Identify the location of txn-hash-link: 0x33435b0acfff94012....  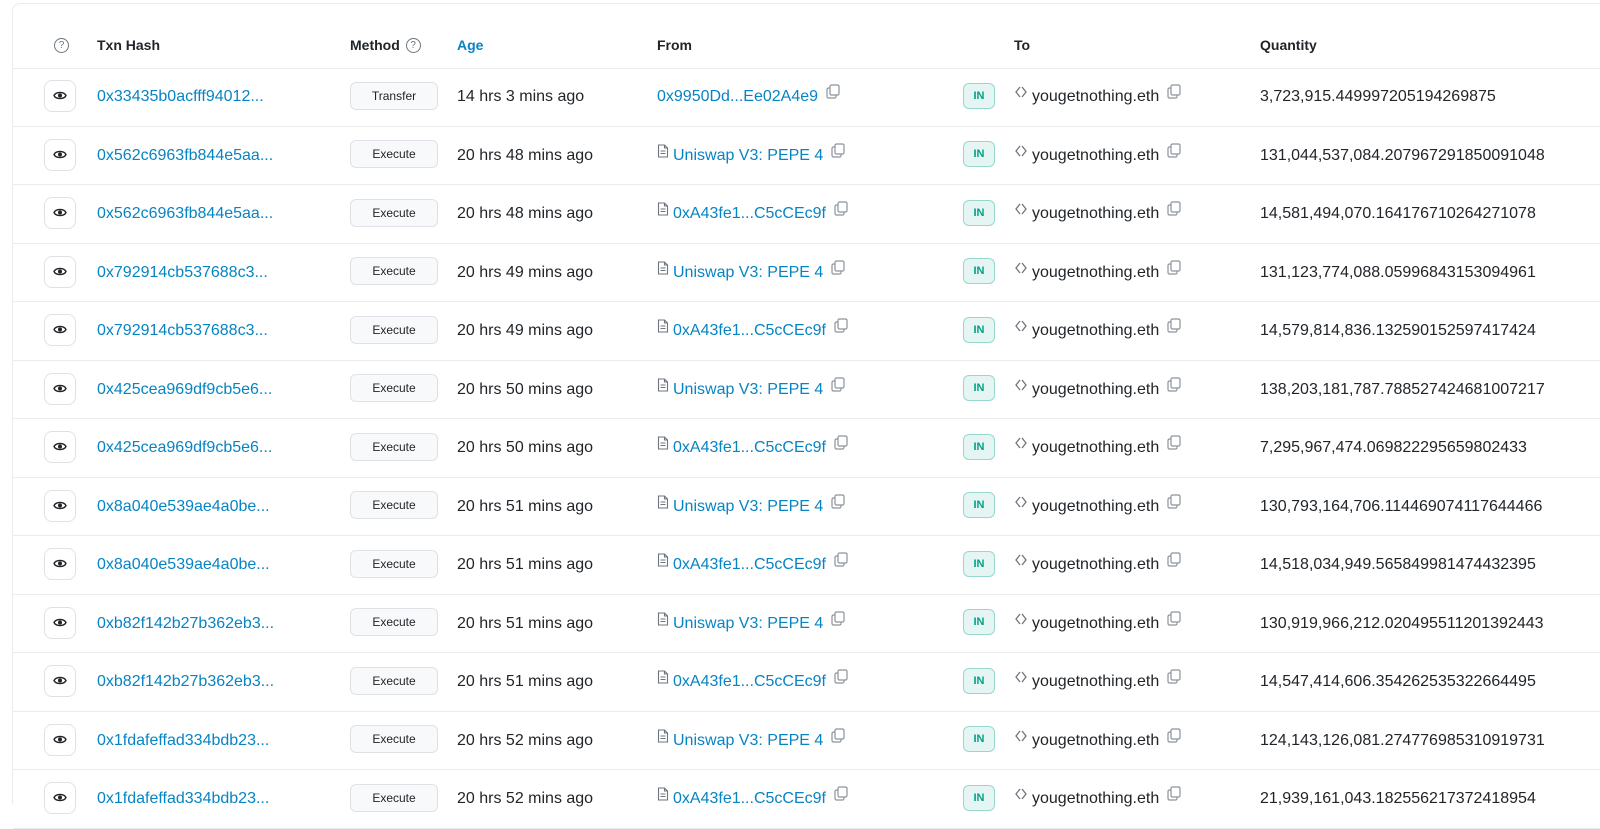
(180, 96).